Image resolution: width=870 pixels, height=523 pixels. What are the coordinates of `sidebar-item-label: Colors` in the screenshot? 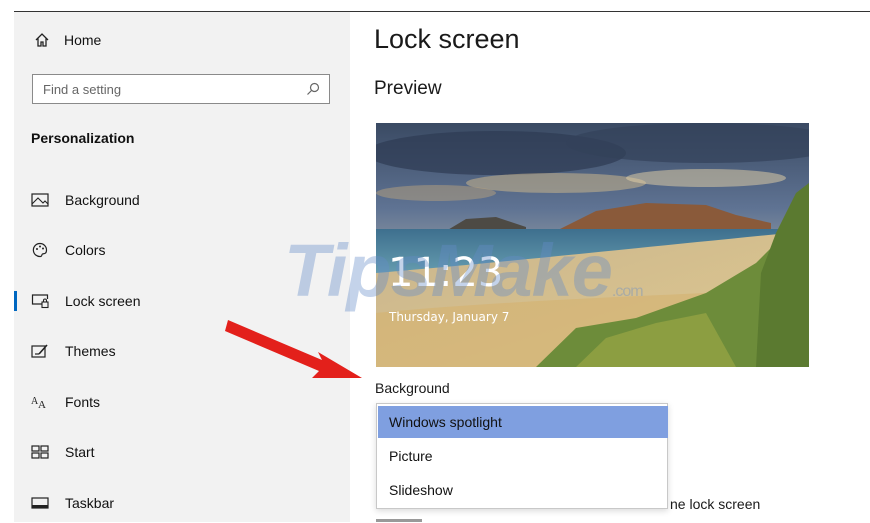 It's located at (85, 250).